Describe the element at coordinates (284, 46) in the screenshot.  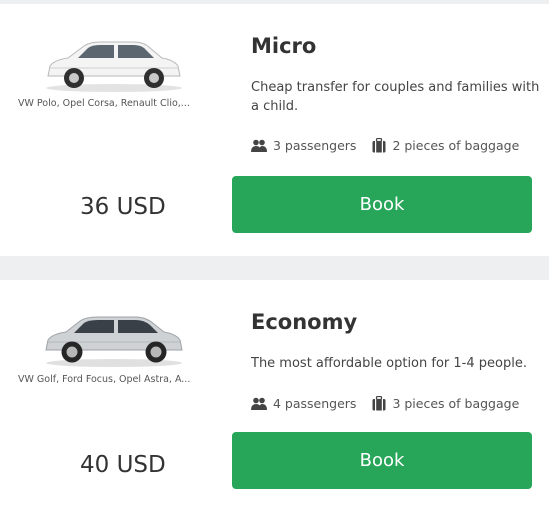
I see `vehicle-class-title: Micro` at that location.